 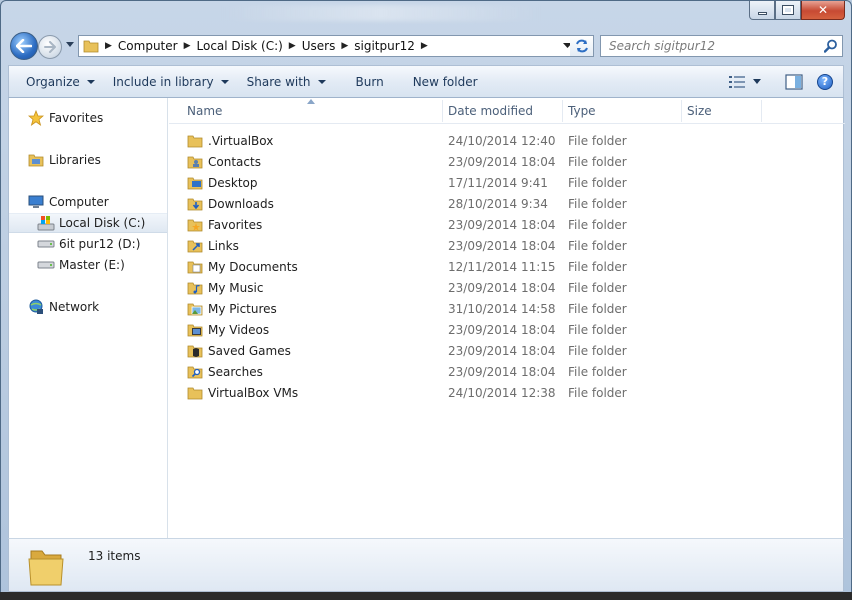 What do you see at coordinates (195, 309) in the screenshot?
I see `pictures-folder-icon` at bounding box center [195, 309].